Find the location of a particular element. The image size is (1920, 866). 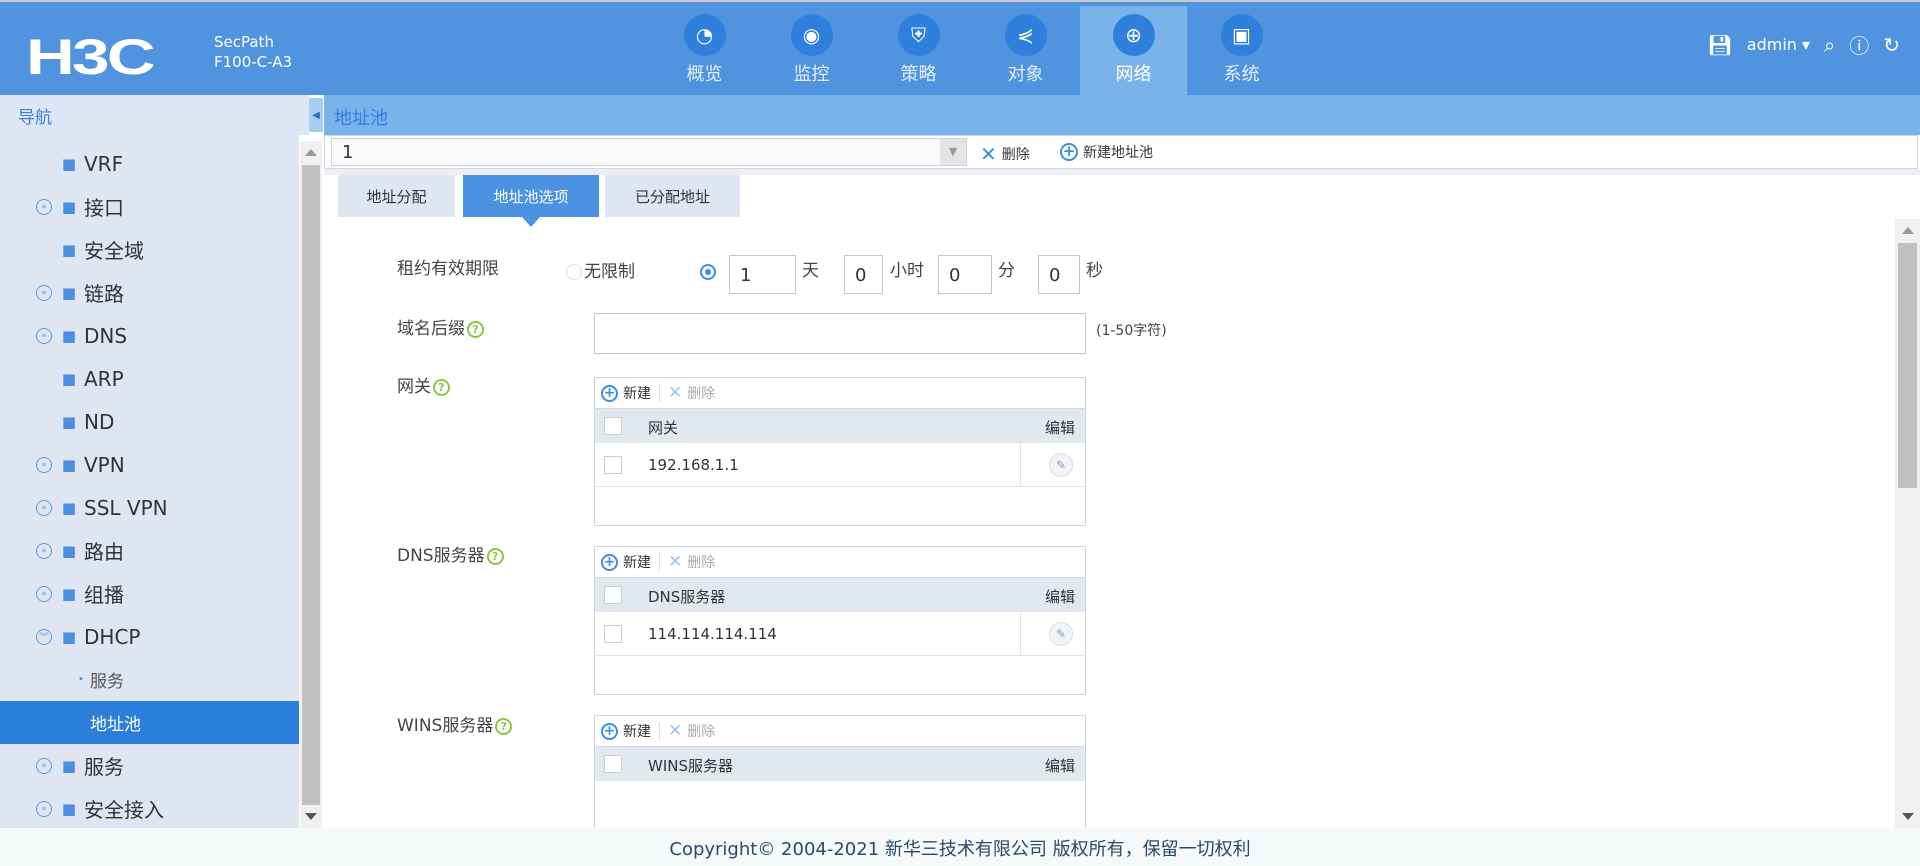

sidebar-item-label: DHCP is located at coordinates (112, 636).